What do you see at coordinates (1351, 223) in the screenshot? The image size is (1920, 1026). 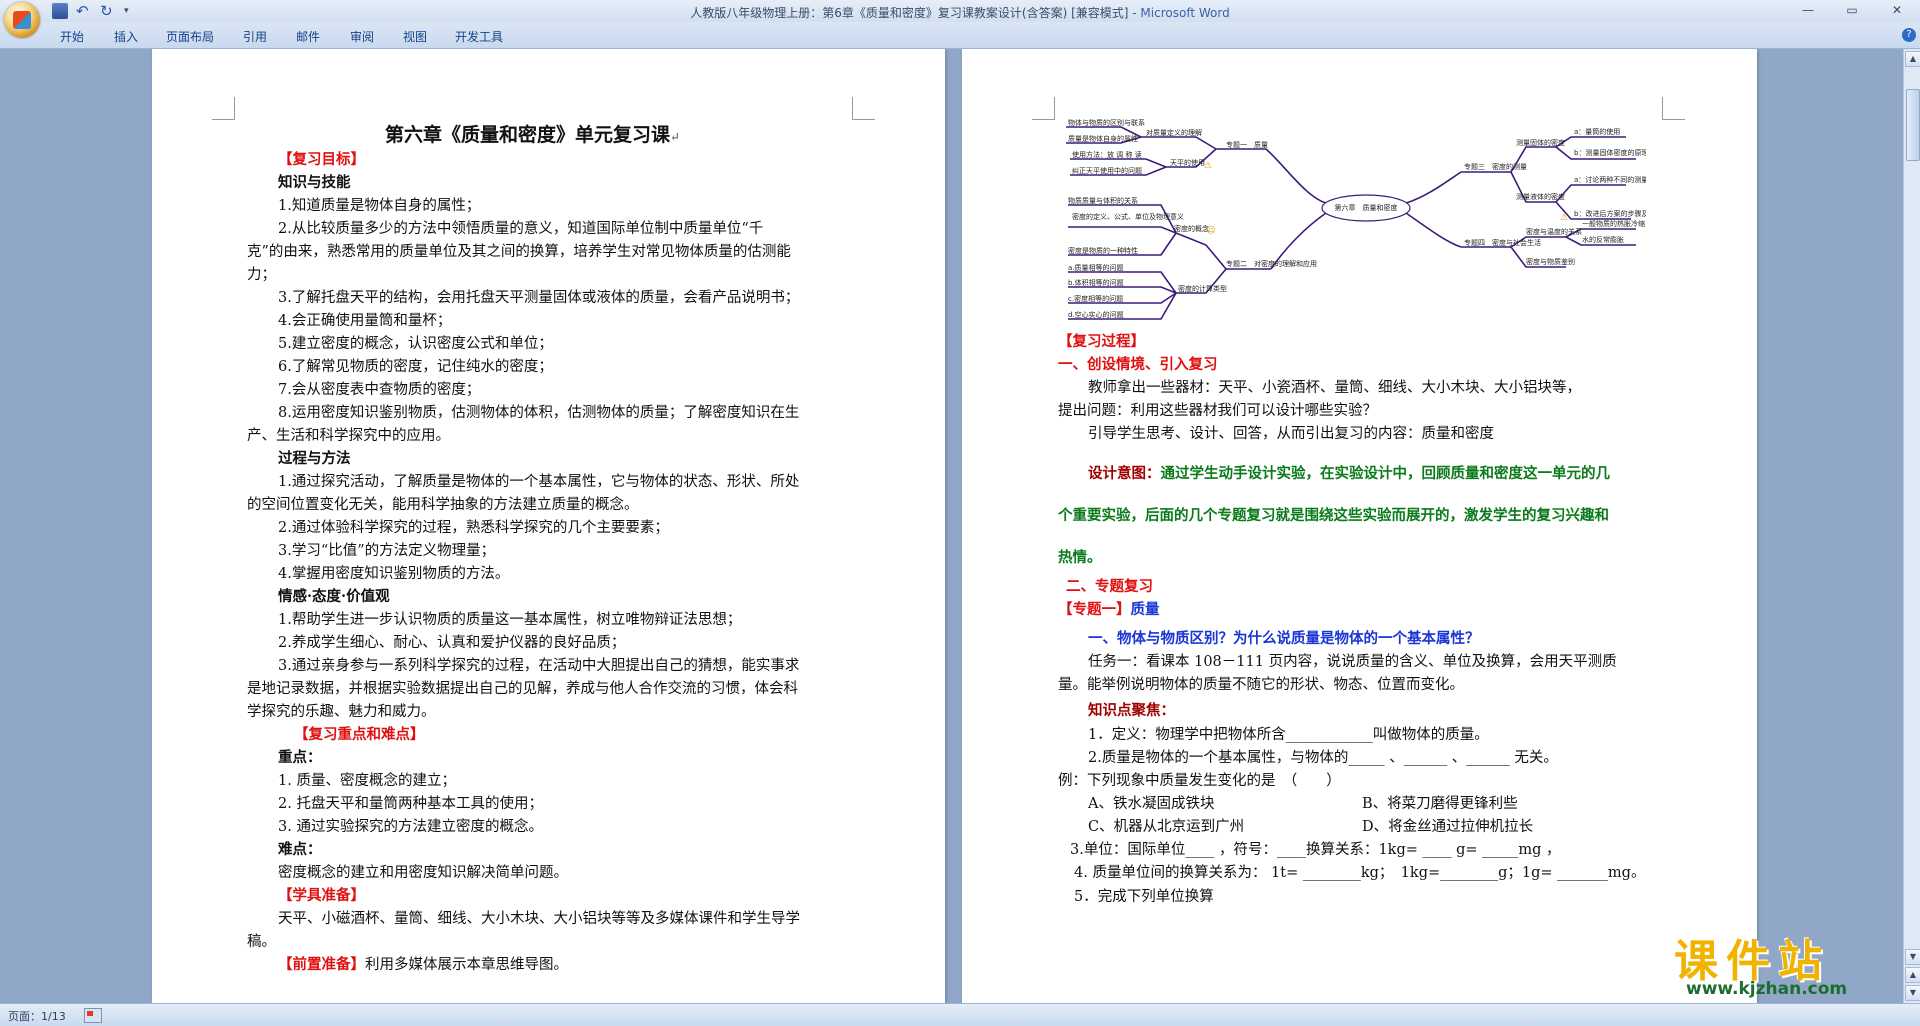 I see `mind-map-lines` at bounding box center [1351, 223].